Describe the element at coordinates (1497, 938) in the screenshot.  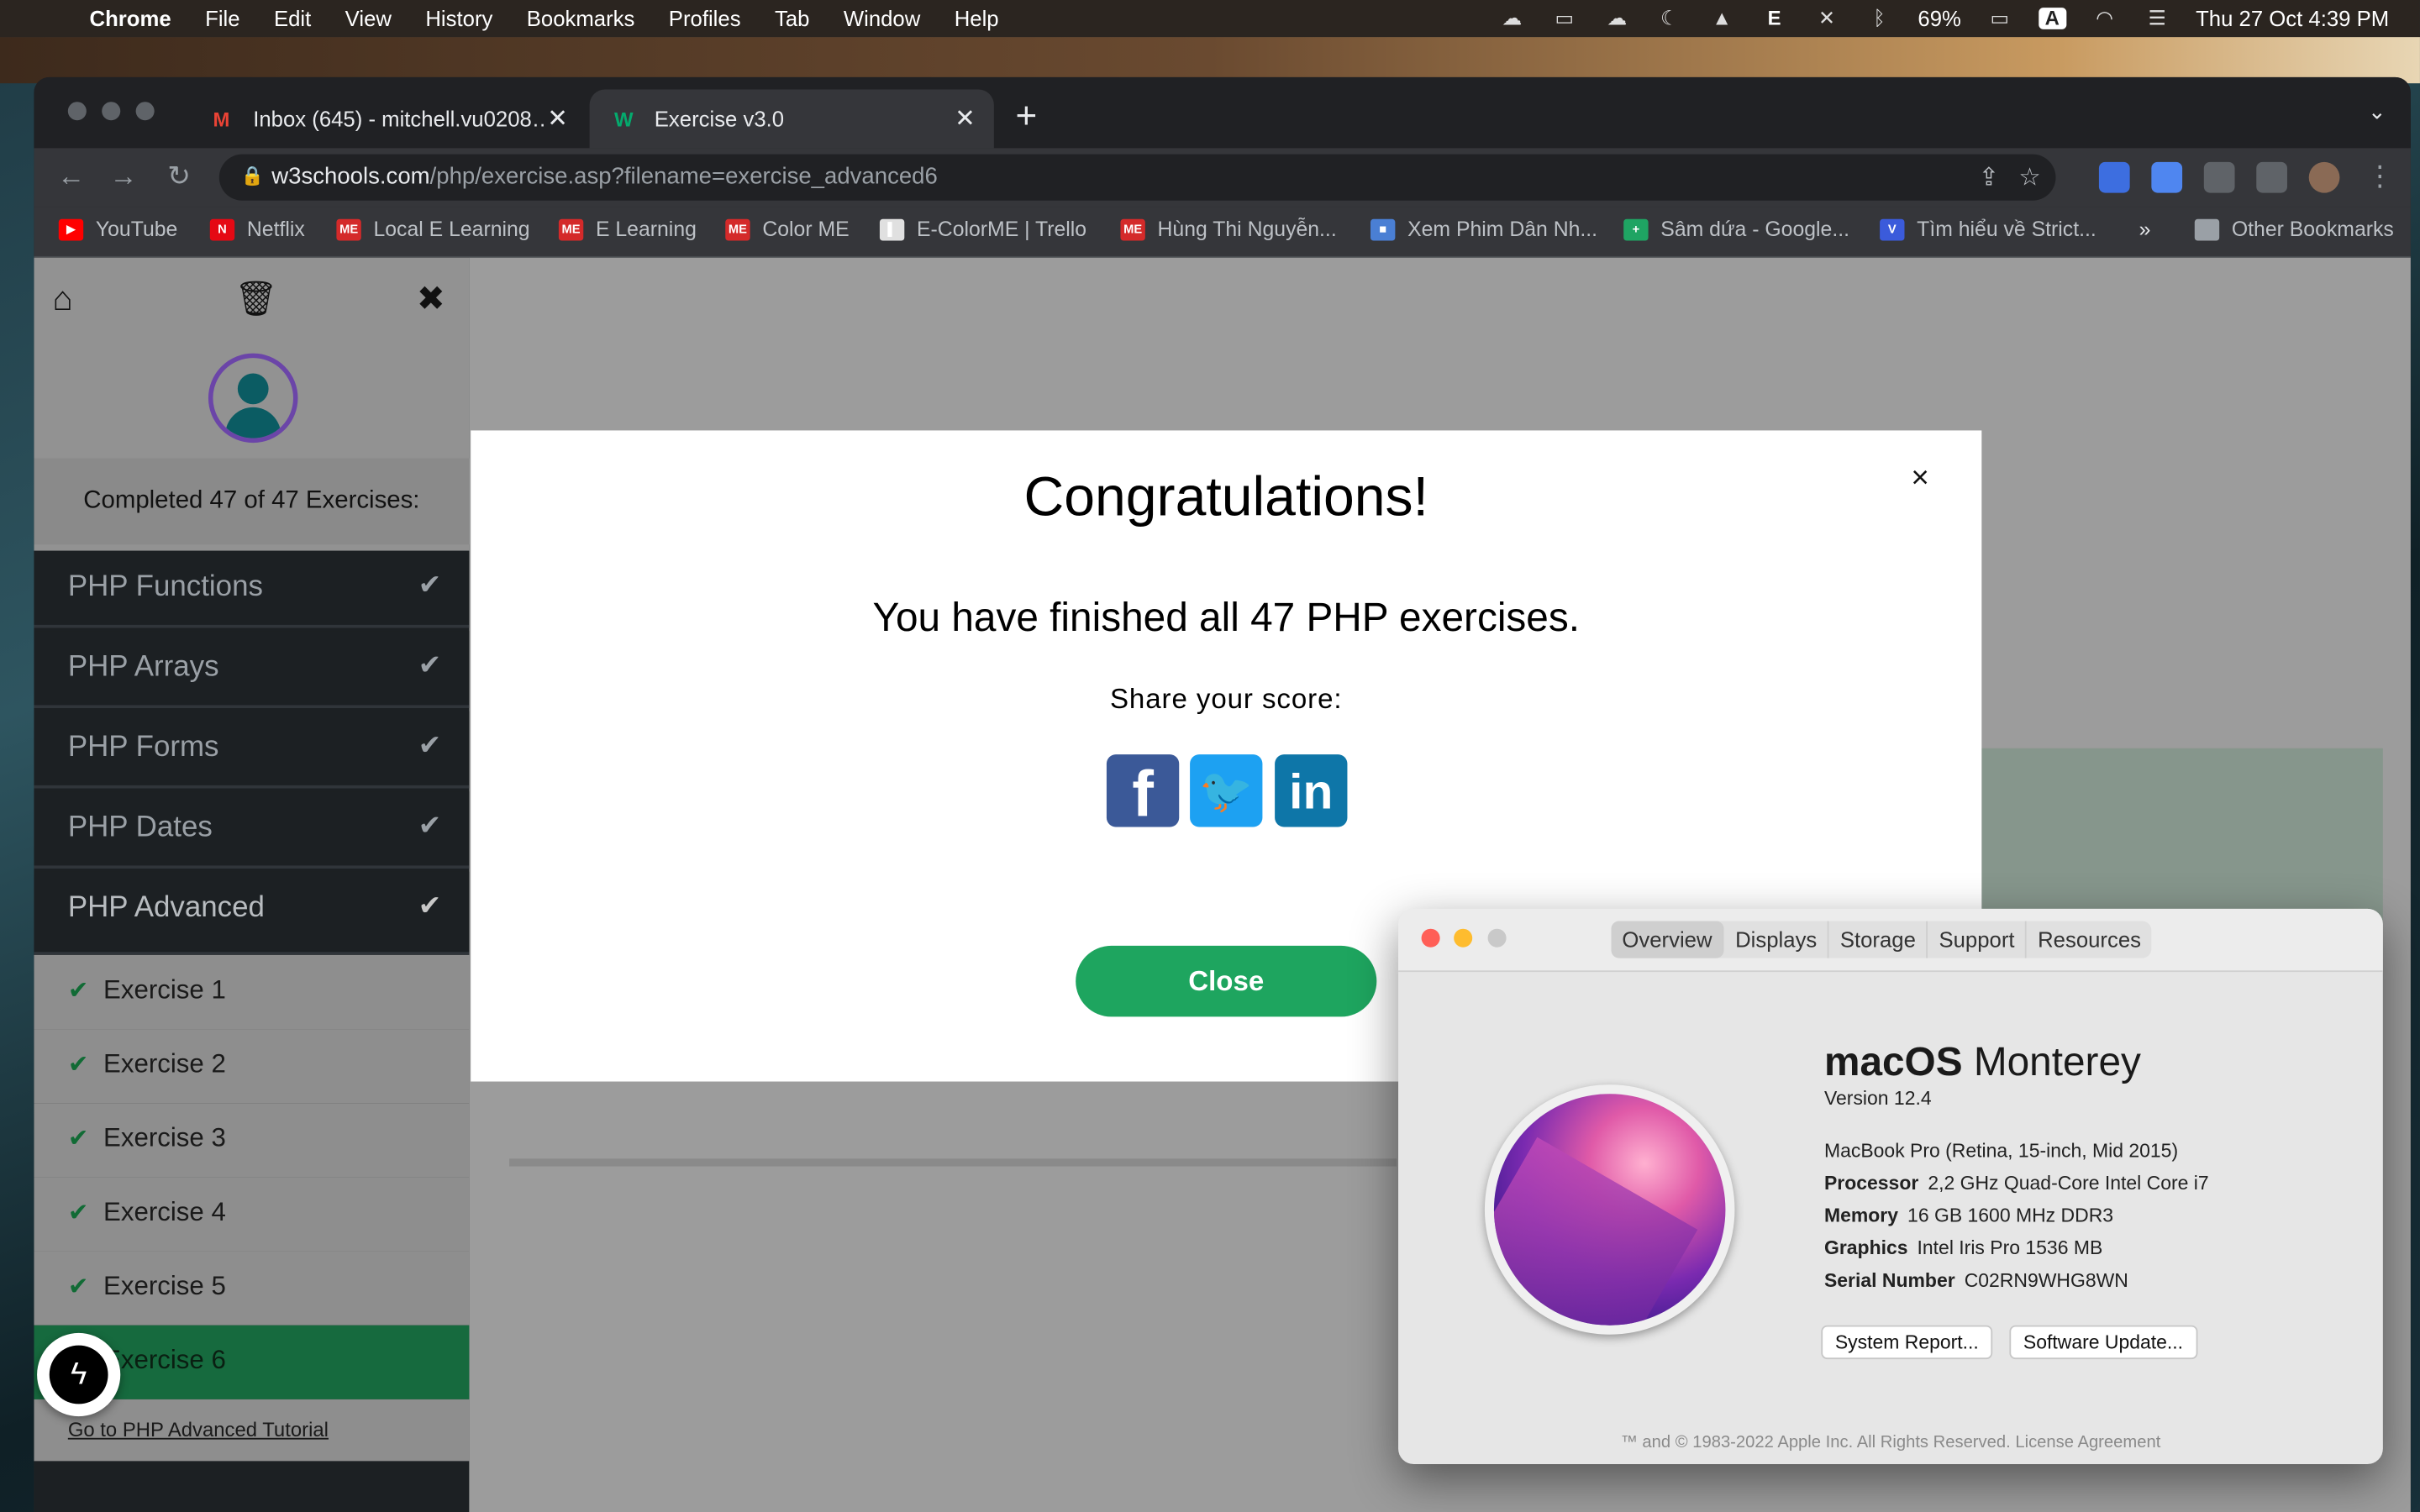
I see `zoom-window-button` at that location.